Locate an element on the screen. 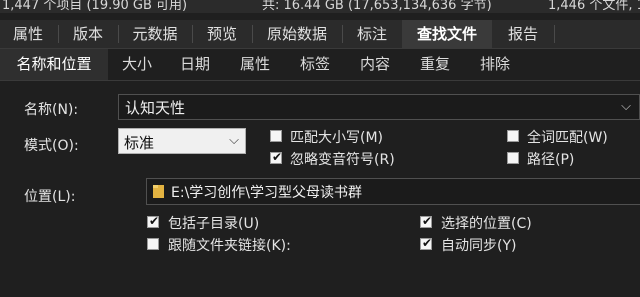 The height and width of the screenshot is (297, 640). name-label: 名称(N): is located at coordinates (51, 110).